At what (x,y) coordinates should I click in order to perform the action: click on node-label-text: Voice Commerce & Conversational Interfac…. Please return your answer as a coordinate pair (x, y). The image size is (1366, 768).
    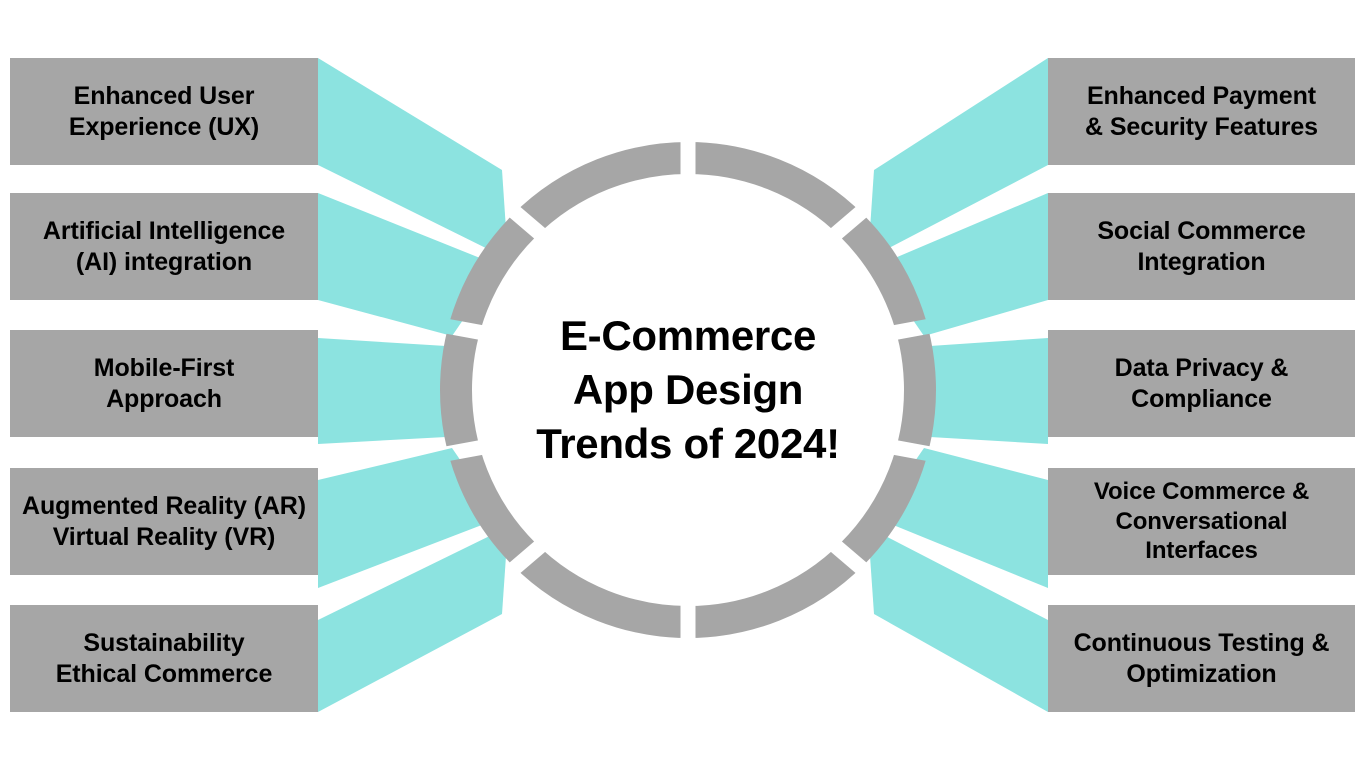
    Looking at the image, I should click on (1201, 521).